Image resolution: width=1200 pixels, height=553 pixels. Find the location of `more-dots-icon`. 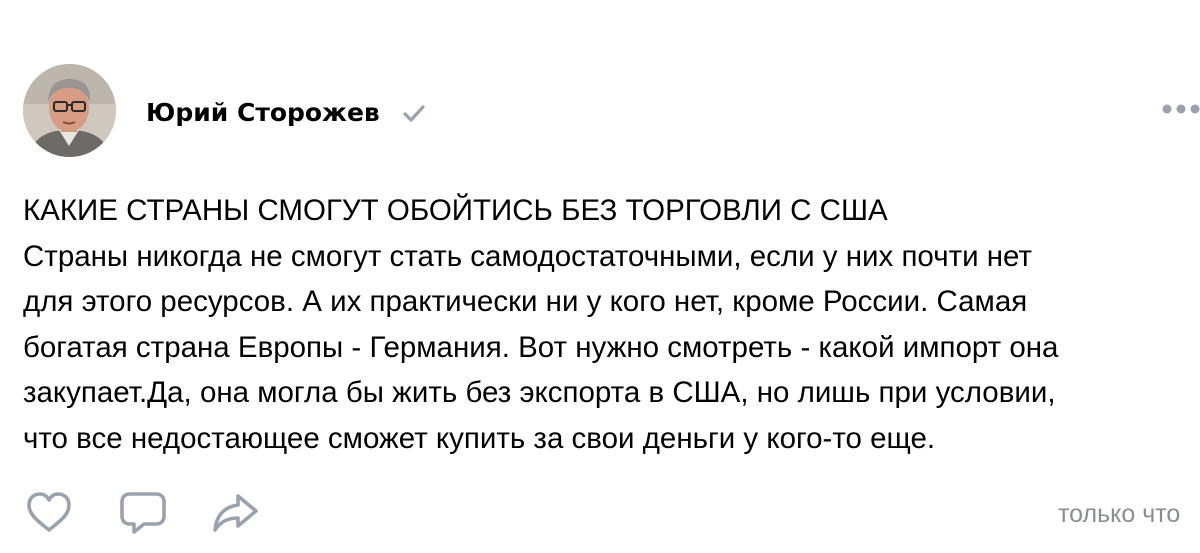

more-dots-icon is located at coordinates (1180, 109).